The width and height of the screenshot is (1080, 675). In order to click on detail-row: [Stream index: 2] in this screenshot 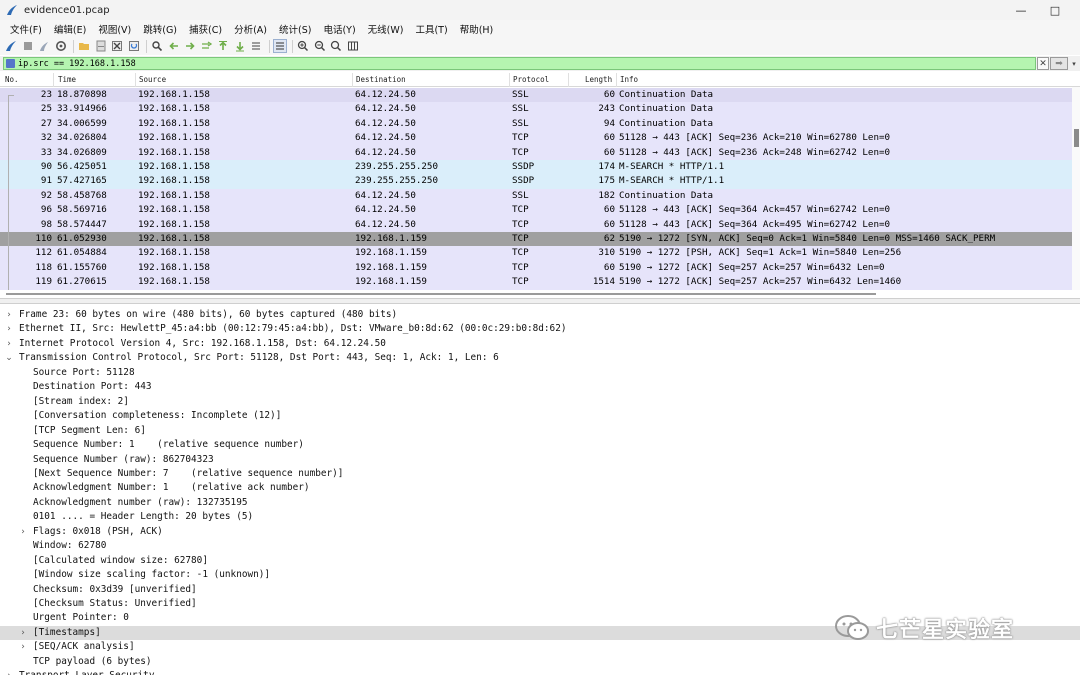, I will do `click(540, 402)`.